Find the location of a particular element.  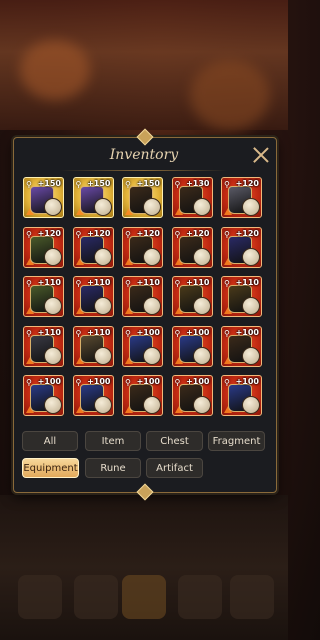

title-divider is located at coordinates (144, 170).